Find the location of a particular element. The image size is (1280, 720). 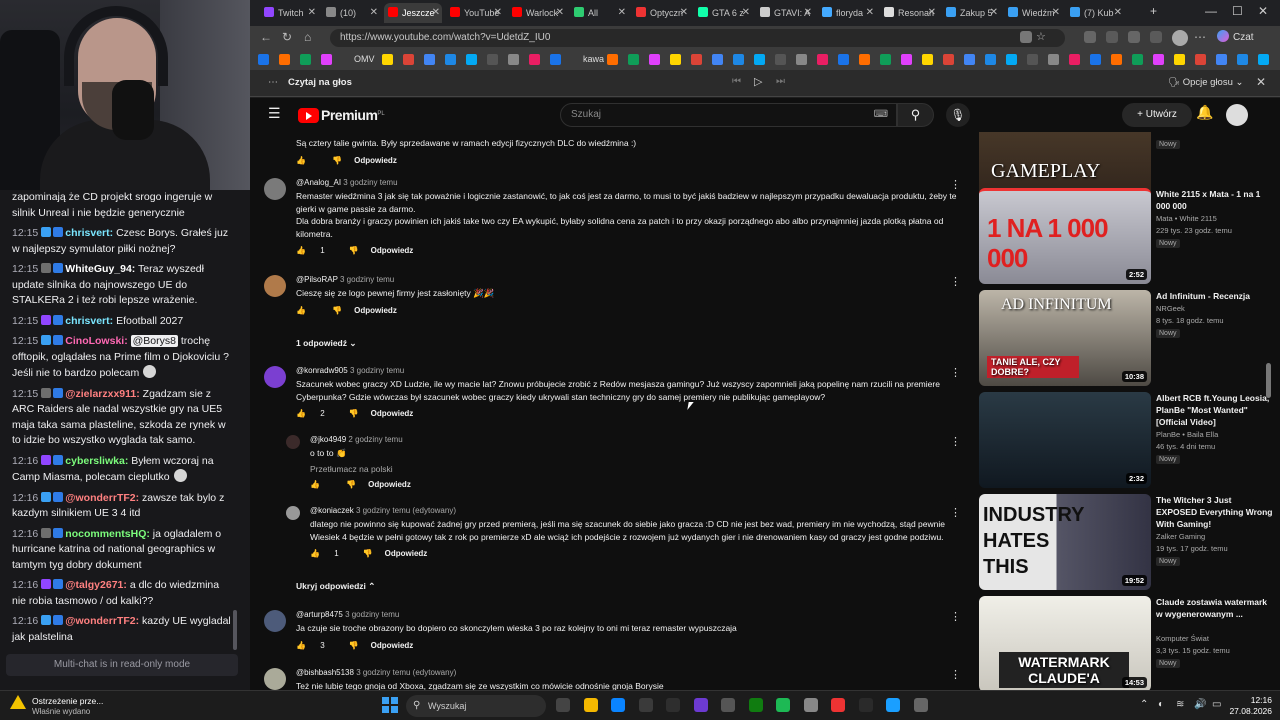

edge-icon is located at coordinates (618, 705).